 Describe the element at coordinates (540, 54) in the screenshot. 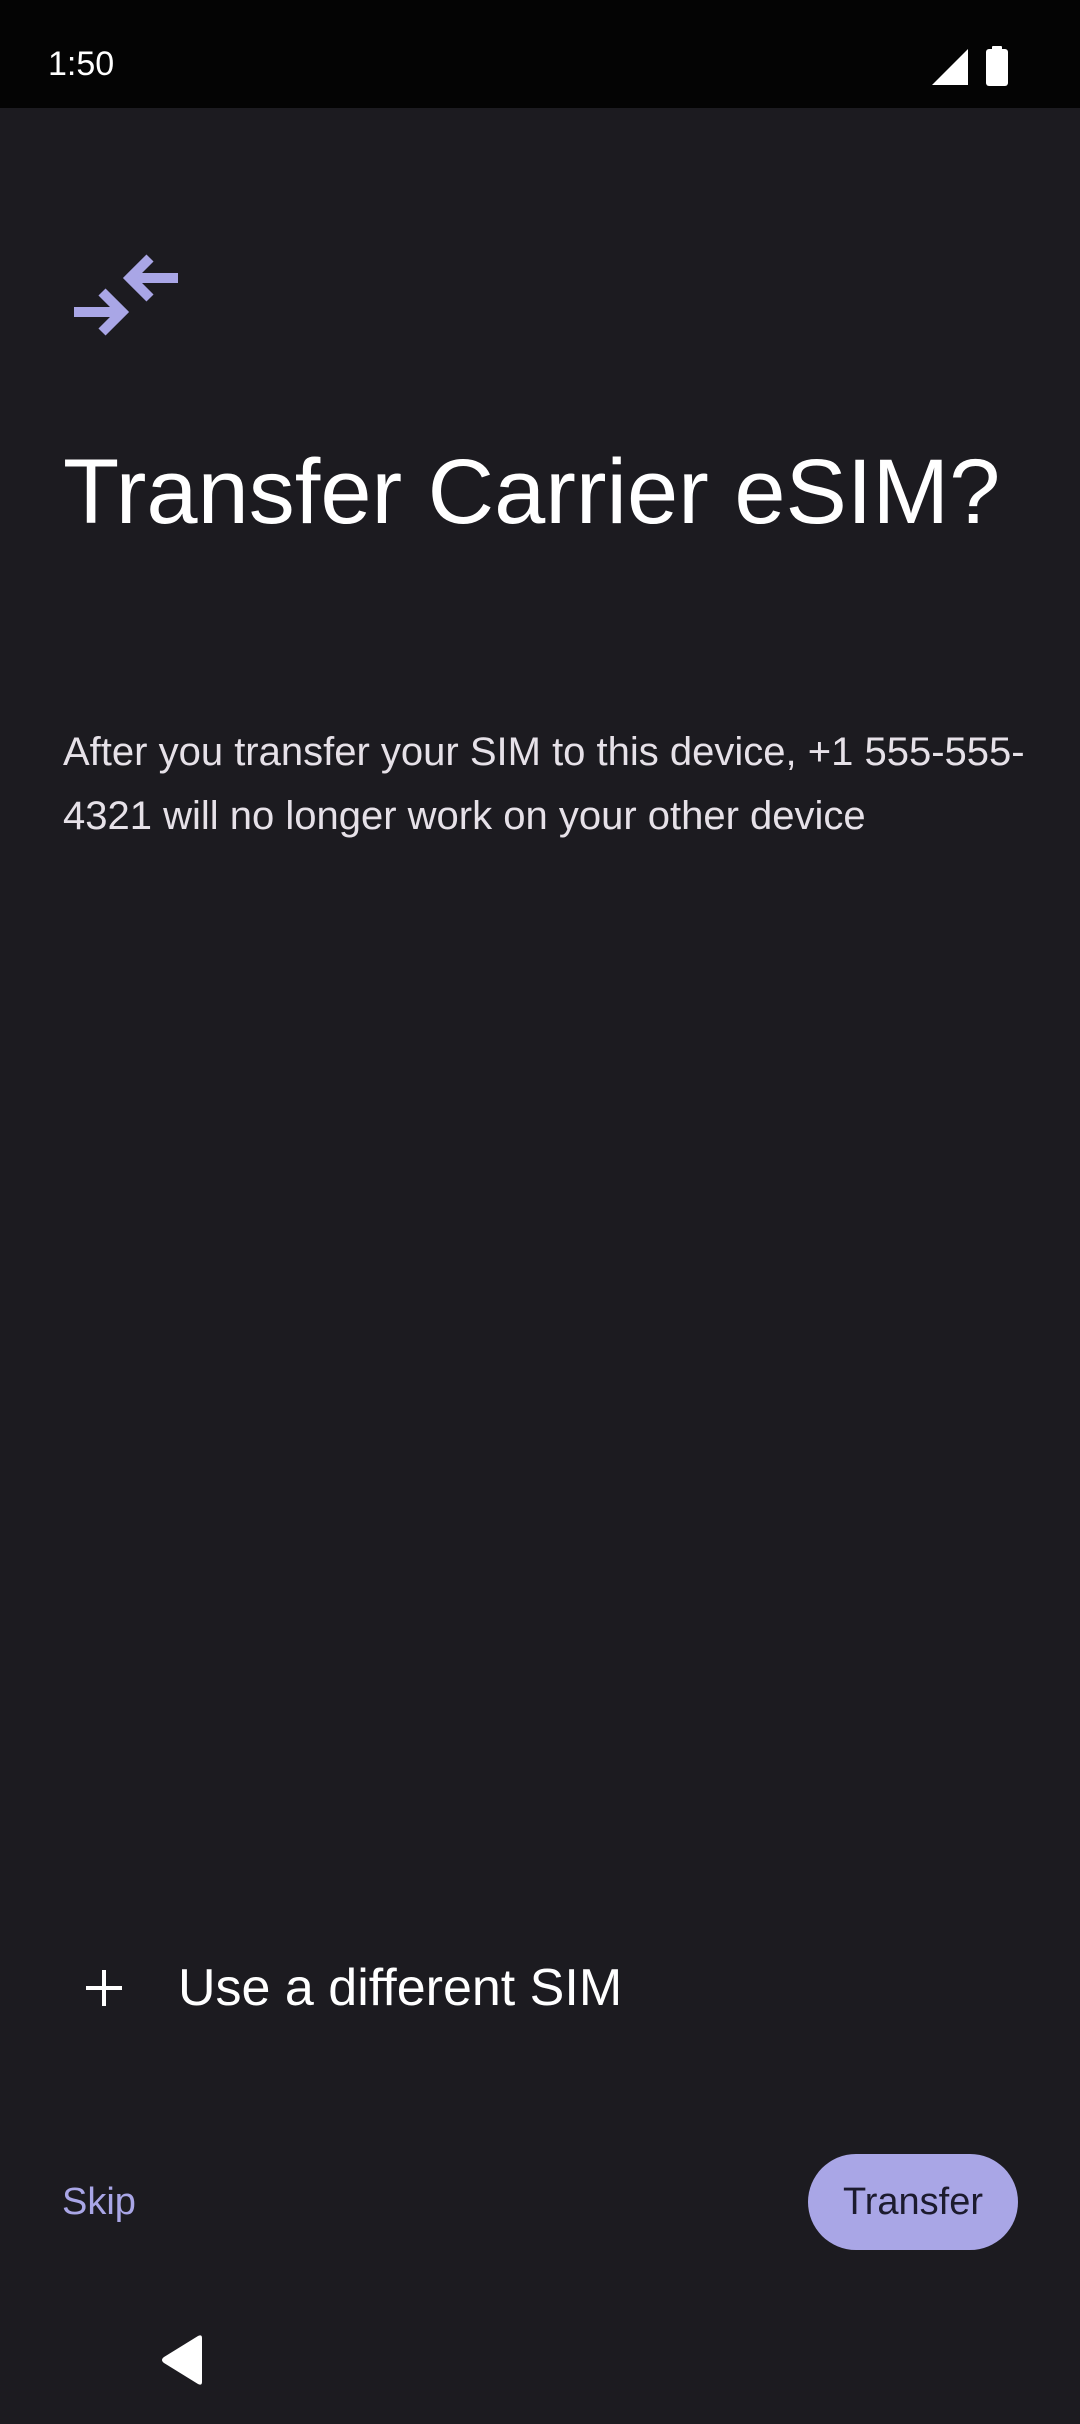

I see `status-bar: 1:50` at that location.